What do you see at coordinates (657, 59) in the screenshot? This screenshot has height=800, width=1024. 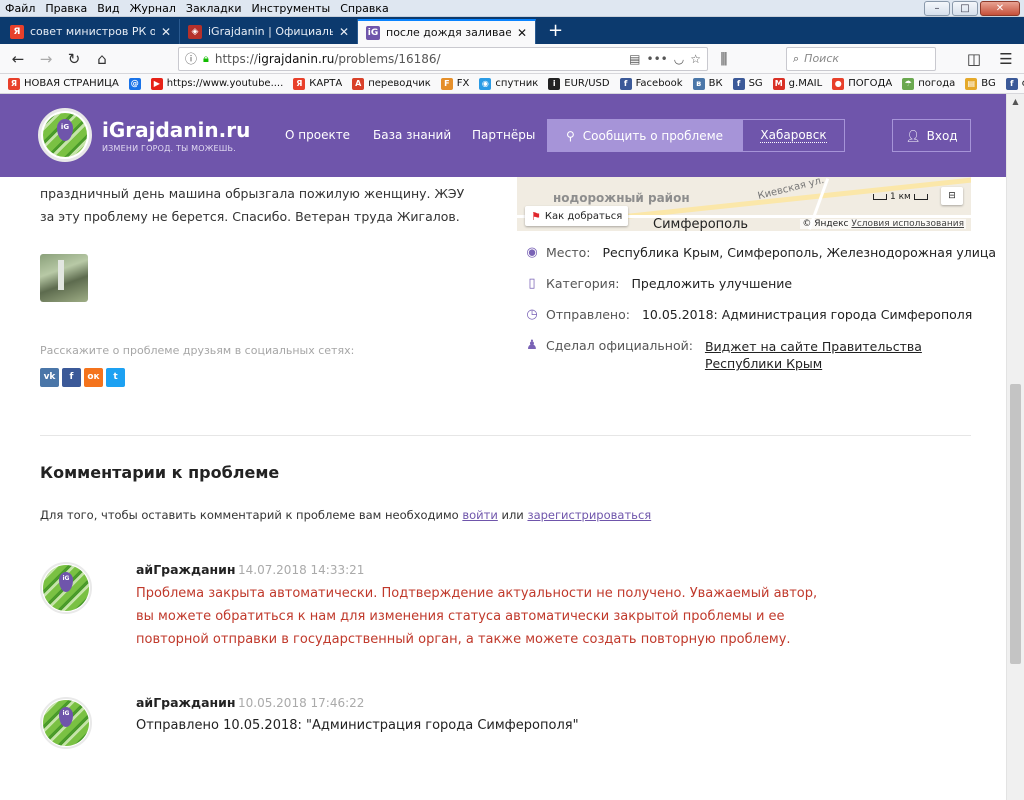 I see `page-actions-icon: •••` at bounding box center [657, 59].